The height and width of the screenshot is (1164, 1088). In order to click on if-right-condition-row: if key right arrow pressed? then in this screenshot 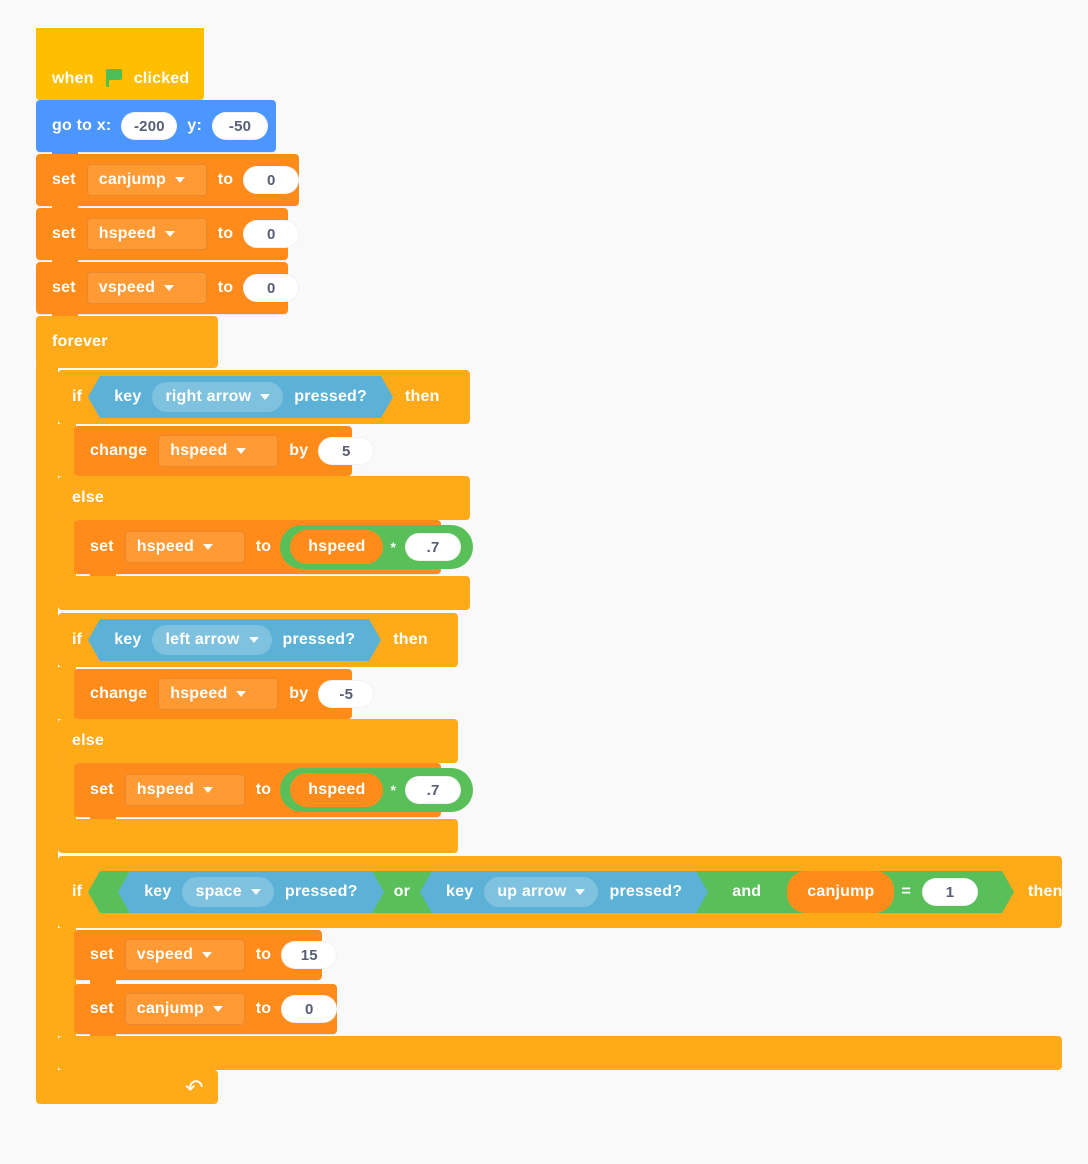, I will do `click(252, 397)`.